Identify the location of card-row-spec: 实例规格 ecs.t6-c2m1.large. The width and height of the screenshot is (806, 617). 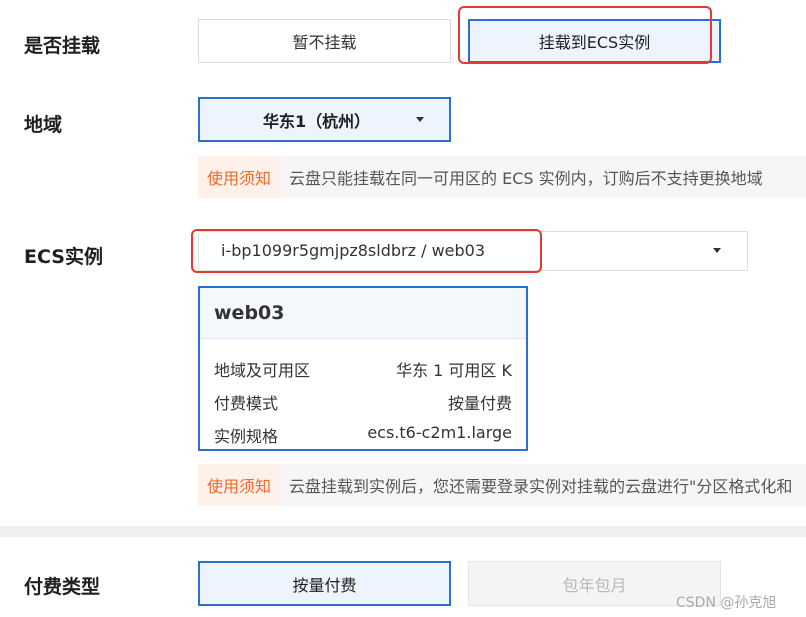
(363, 435).